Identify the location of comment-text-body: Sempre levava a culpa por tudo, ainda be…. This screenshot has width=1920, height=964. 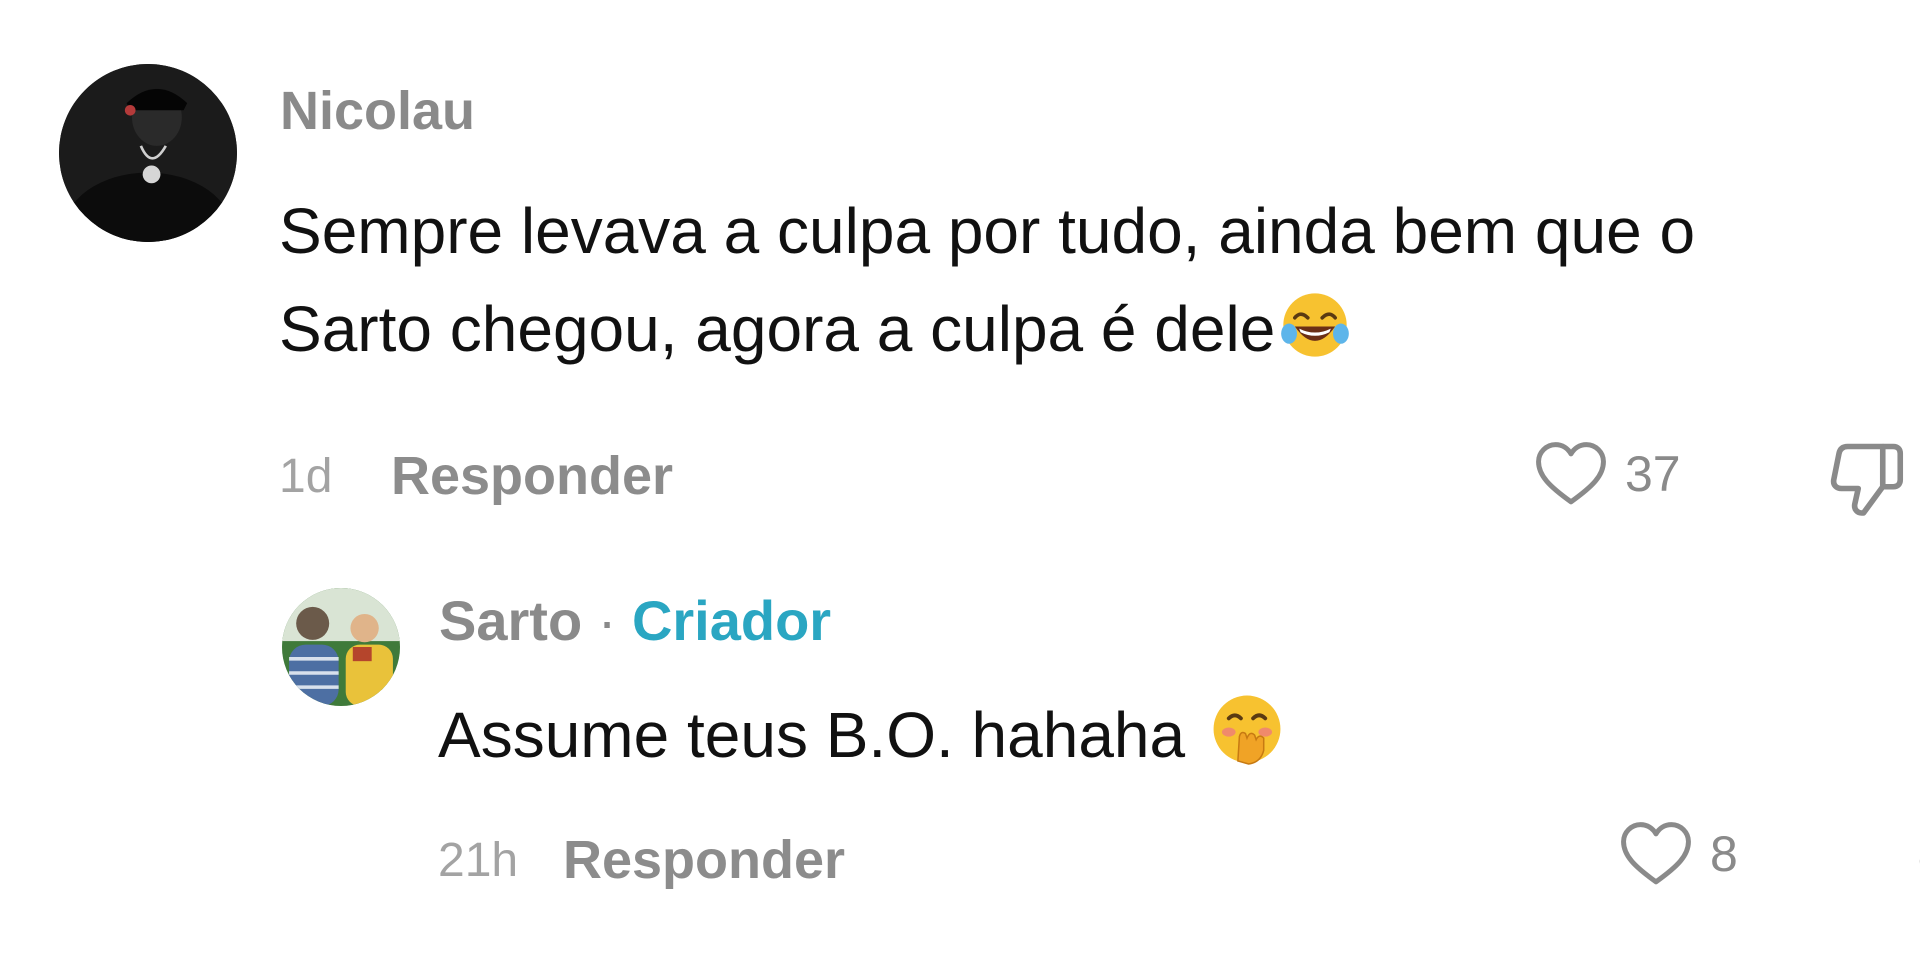
(987, 280).